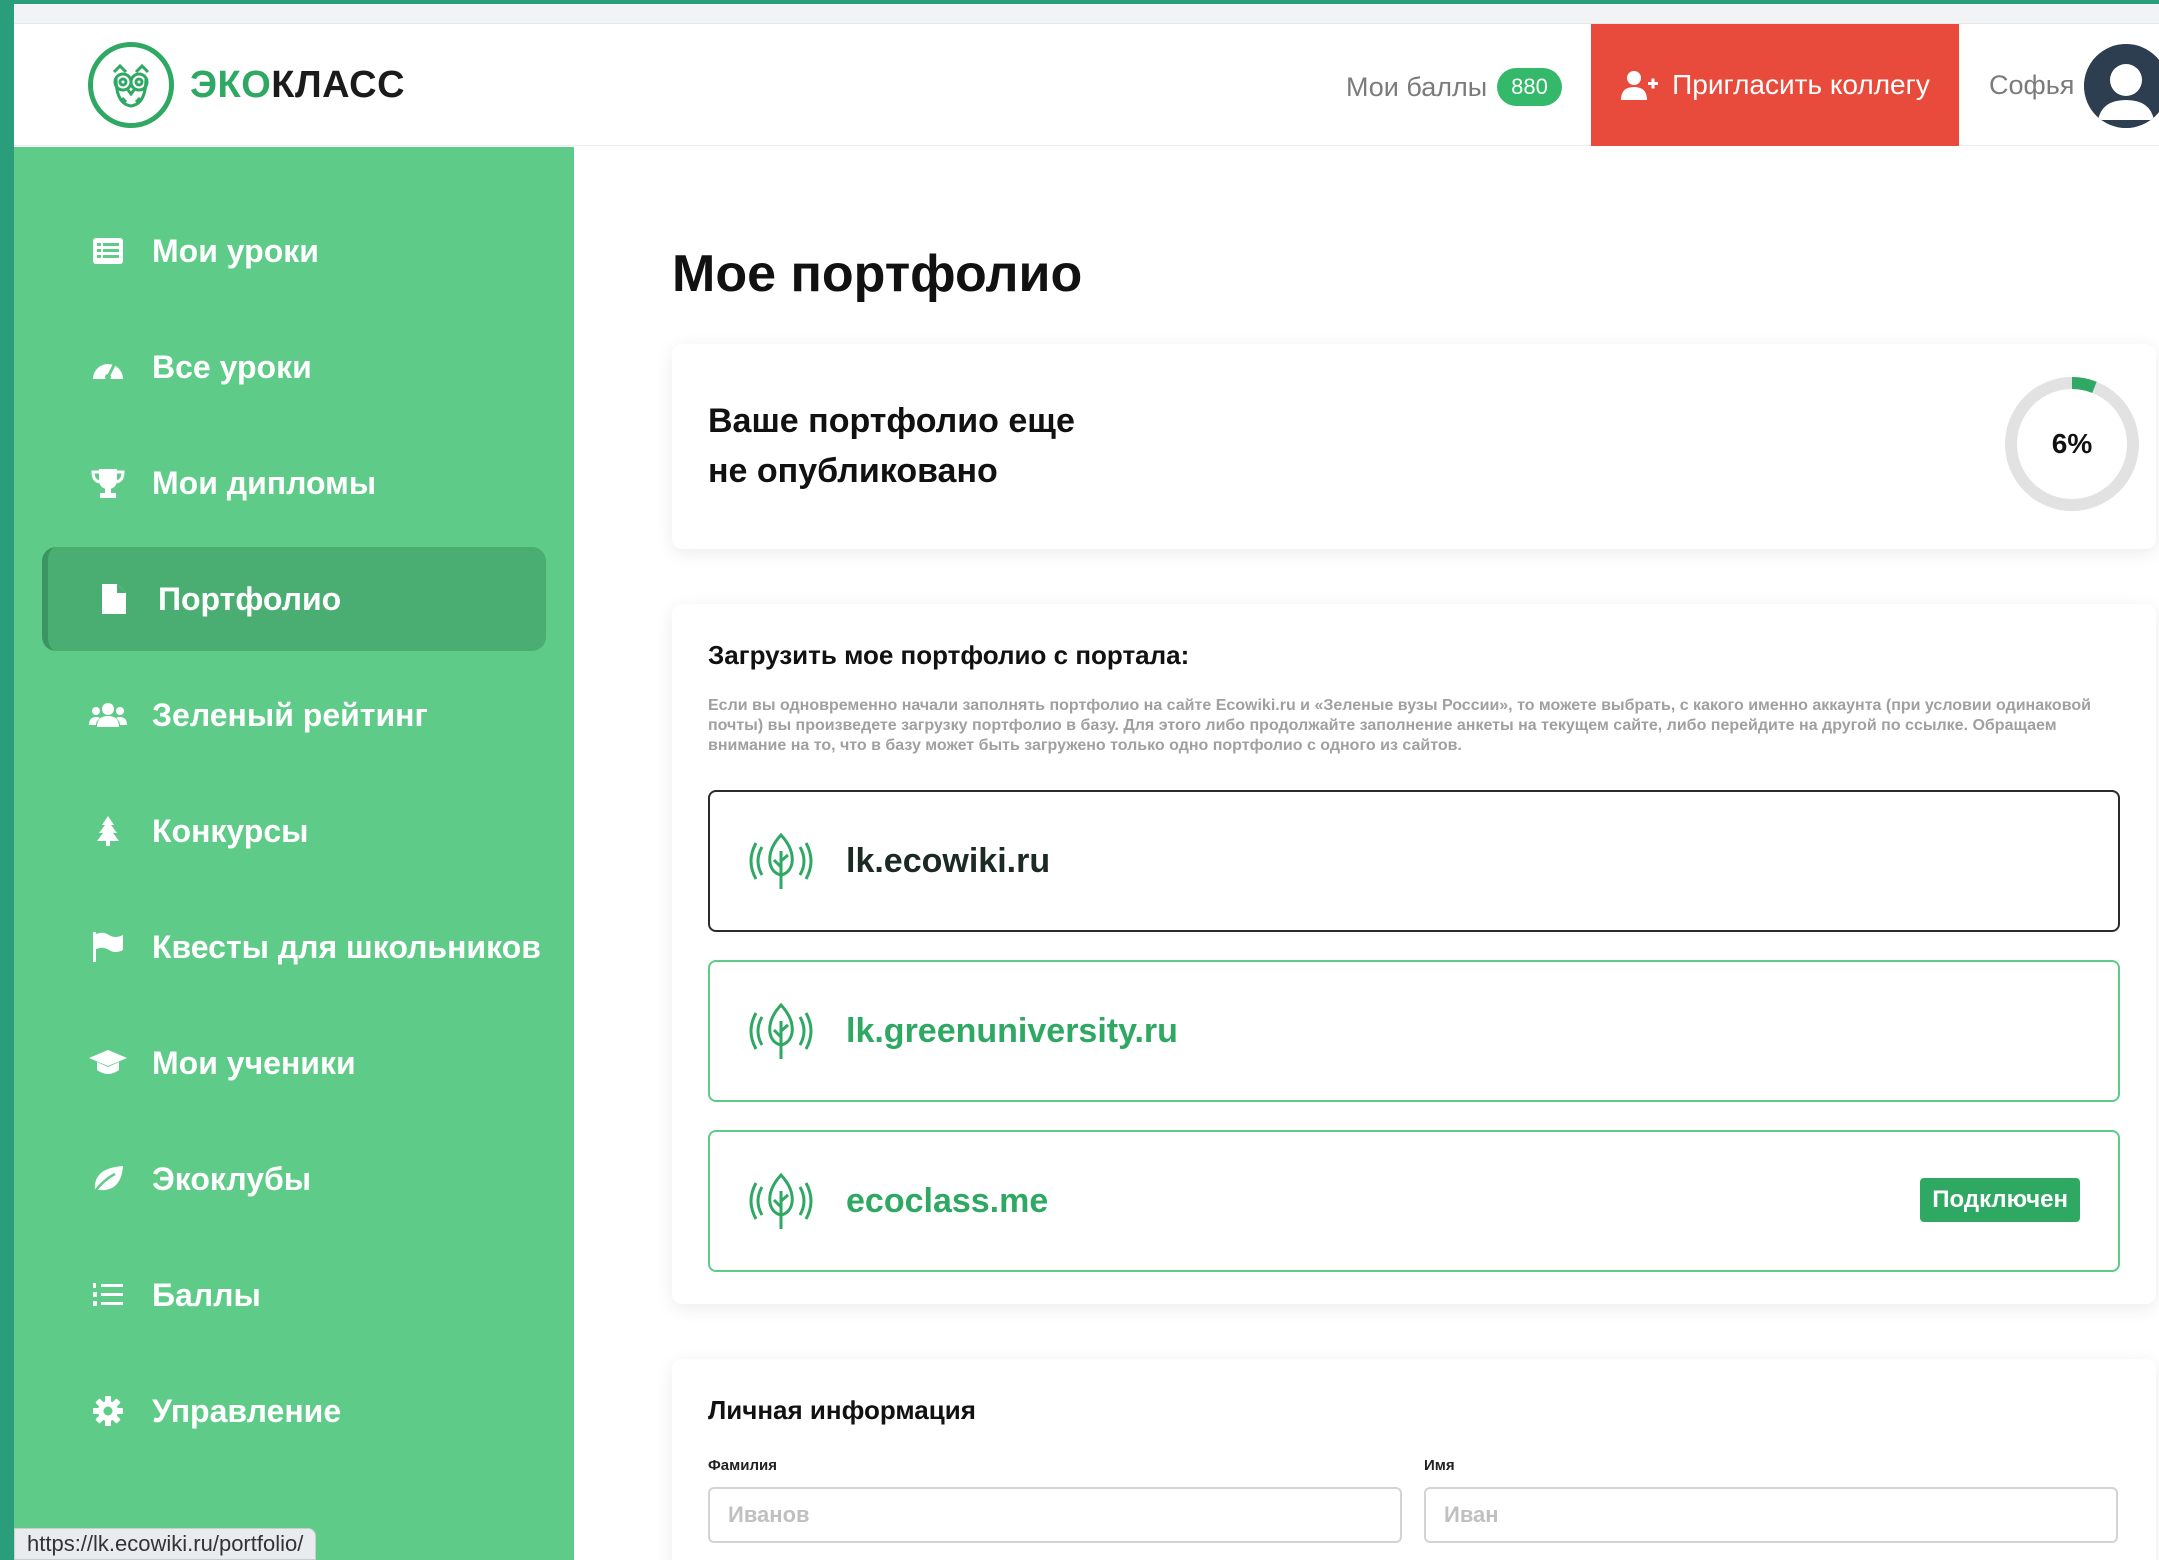 The image size is (2159, 1560). I want to click on sidebar-item-label: Квесты для школьников, so click(346, 946).